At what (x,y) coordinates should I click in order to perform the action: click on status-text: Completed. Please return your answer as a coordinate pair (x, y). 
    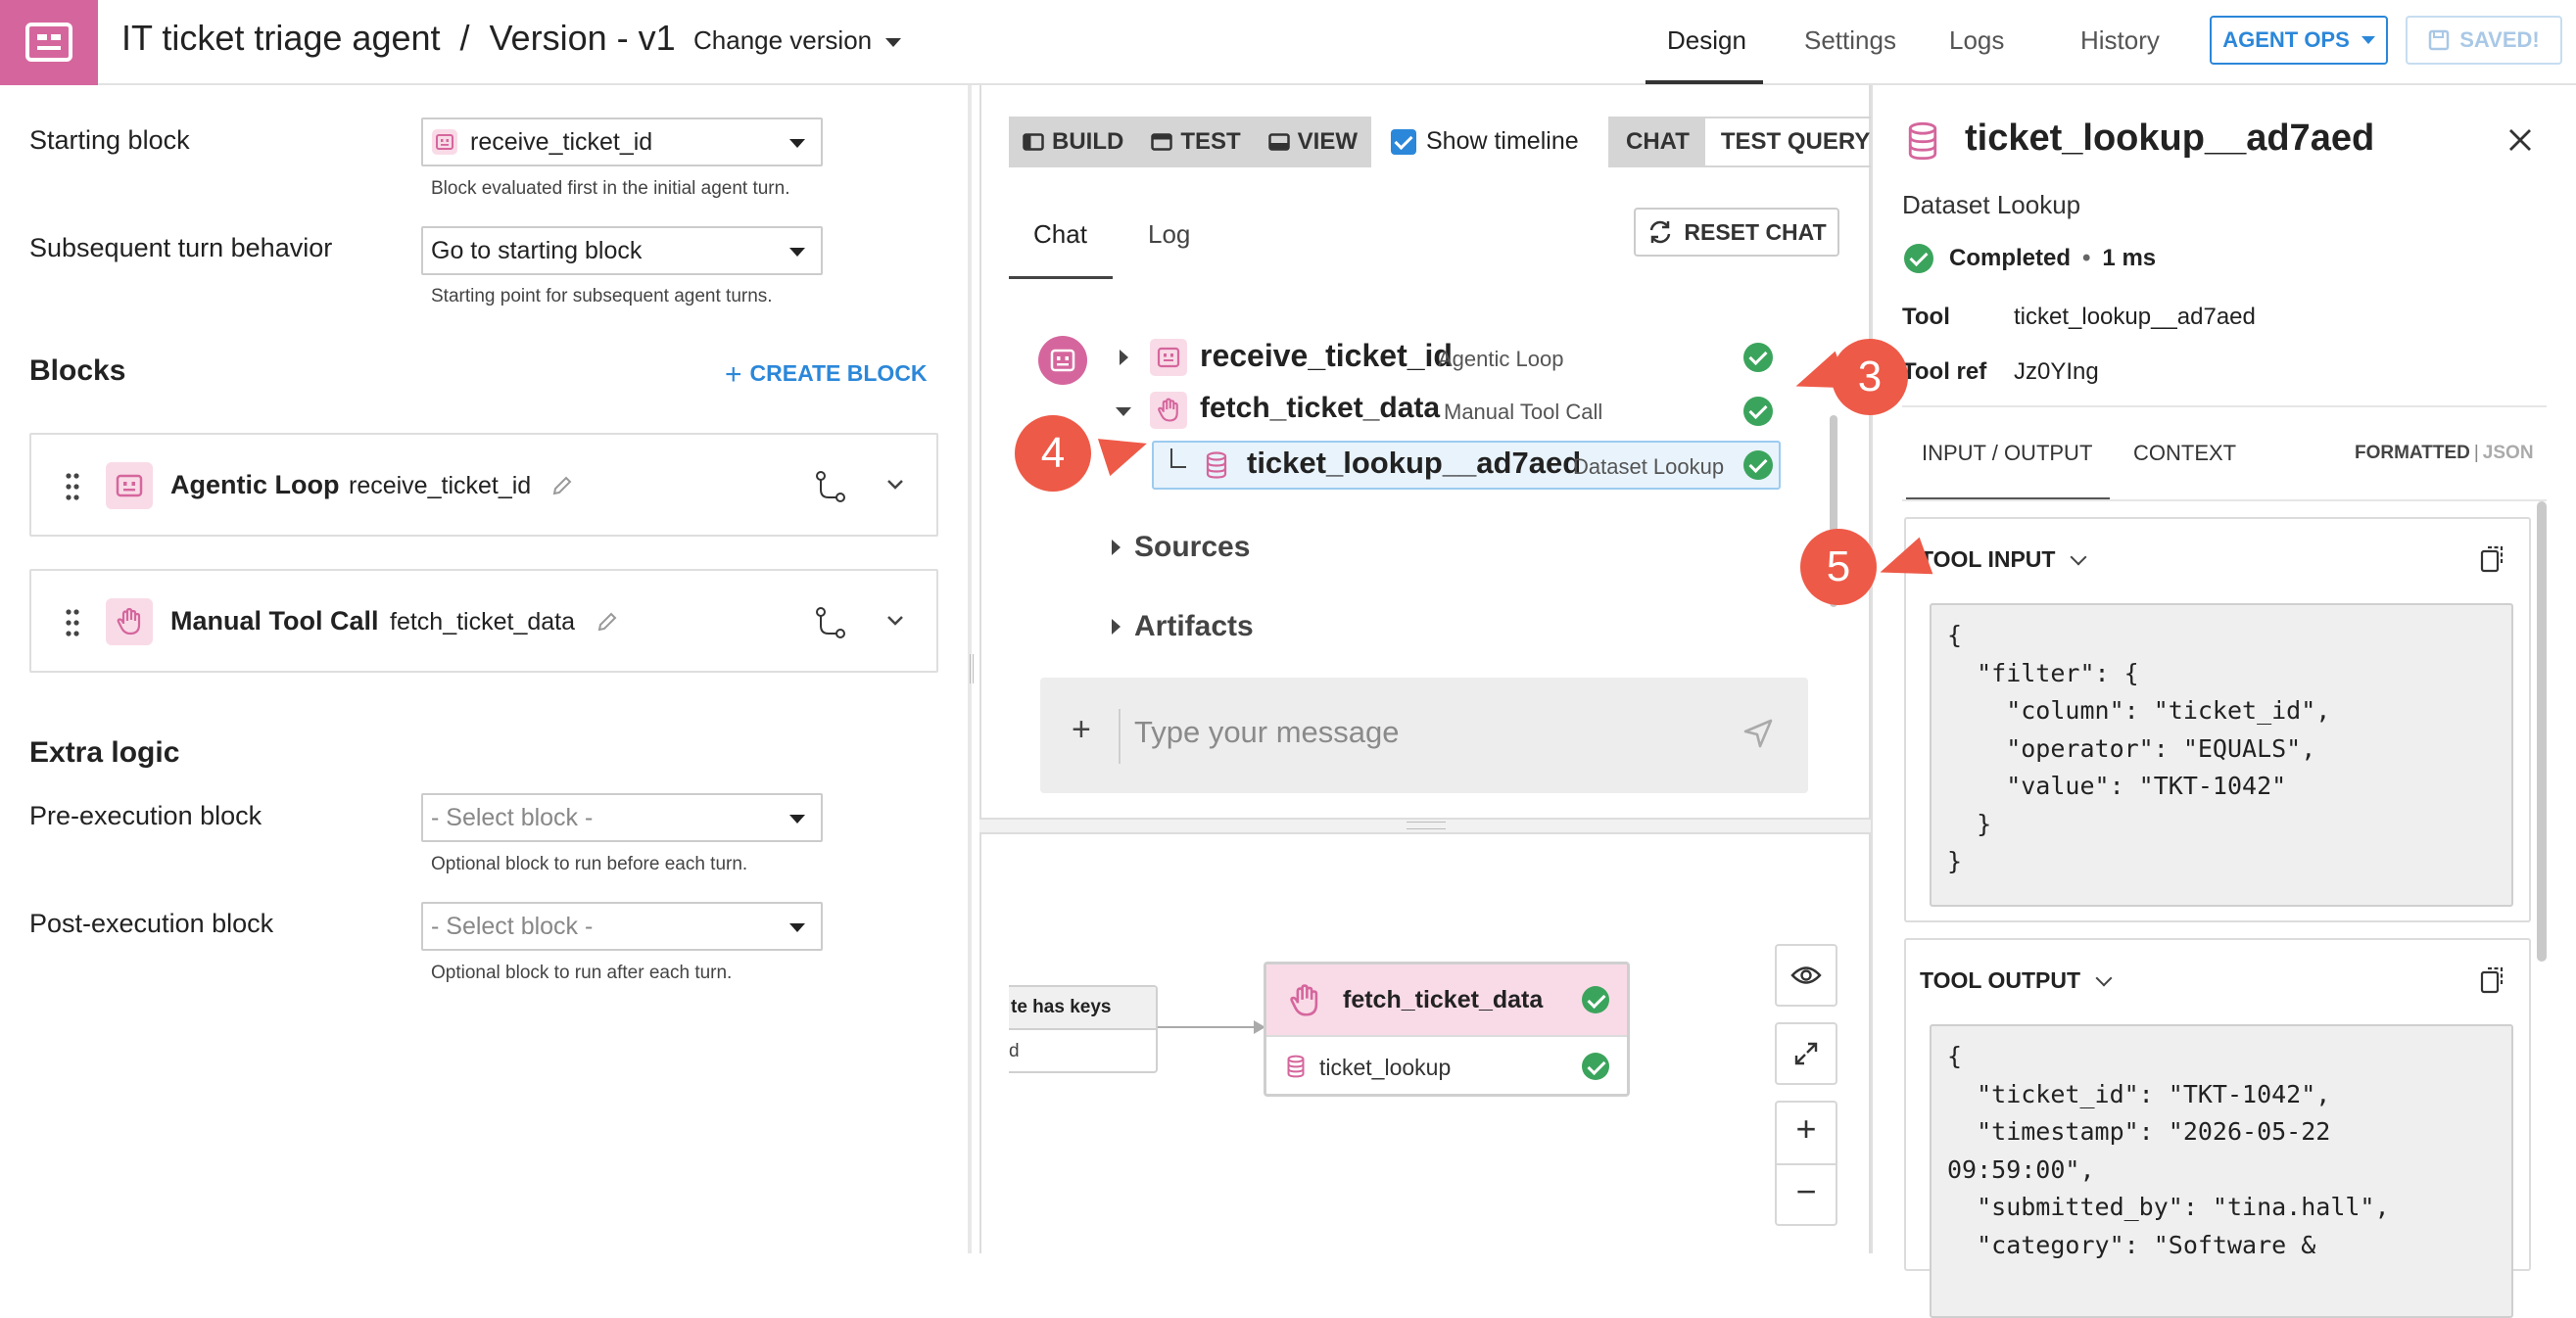
    Looking at the image, I should click on (2011, 258).